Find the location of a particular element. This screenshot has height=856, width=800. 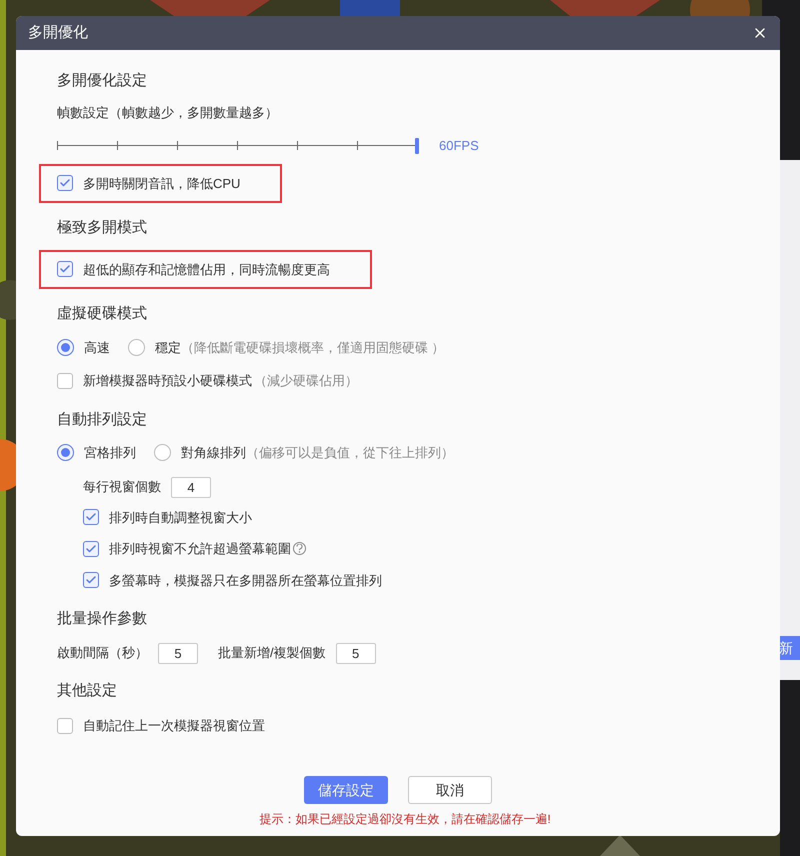

help-icon is located at coordinates (299, 549).